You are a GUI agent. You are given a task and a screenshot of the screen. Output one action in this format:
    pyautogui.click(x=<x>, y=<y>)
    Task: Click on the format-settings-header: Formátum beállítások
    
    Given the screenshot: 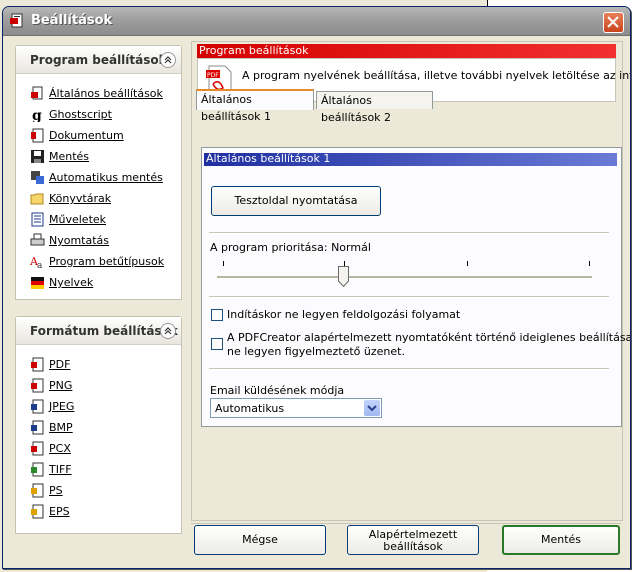 What is the action you would take?
    pyautogui.click(x=98, y=331)
    